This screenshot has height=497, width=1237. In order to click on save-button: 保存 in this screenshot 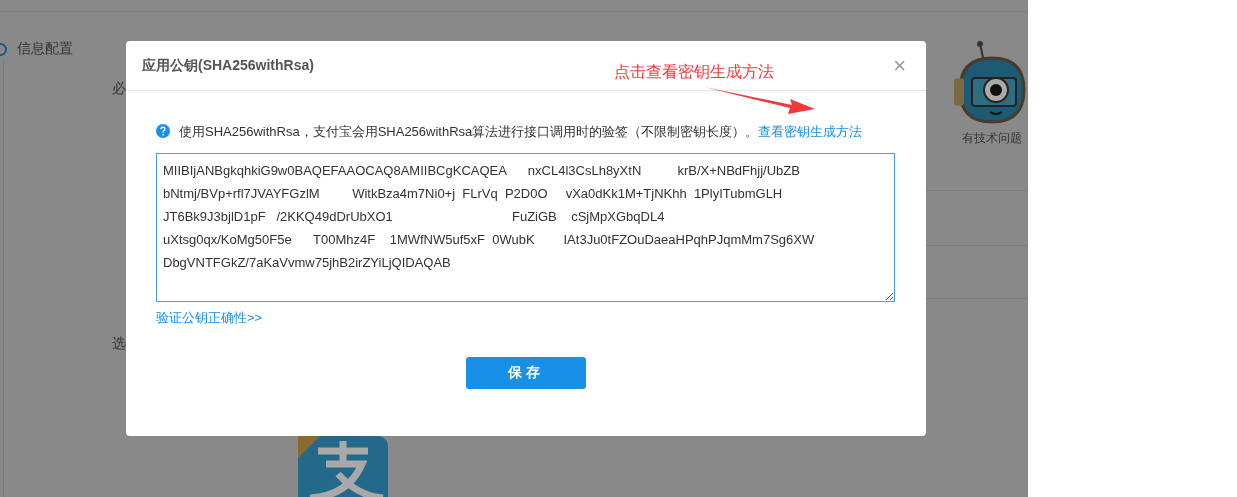, I will do `click(526, 373)`.